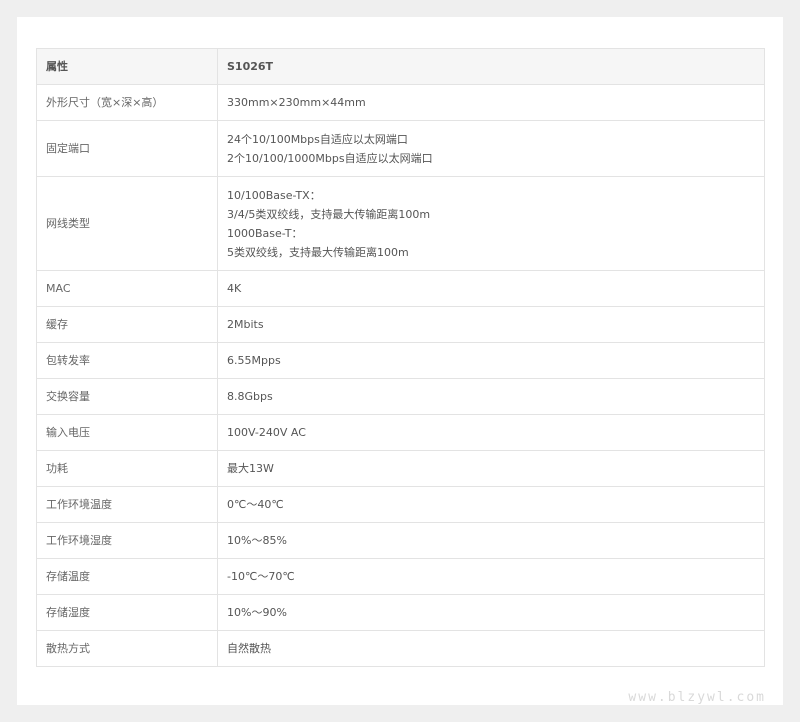 The height and width of the screenshot is (722, 800). What do you see at coordinates (127, 396) in the screenshot?
I see `attribute-cell: 交换容量` at bounding box center [127, 396].